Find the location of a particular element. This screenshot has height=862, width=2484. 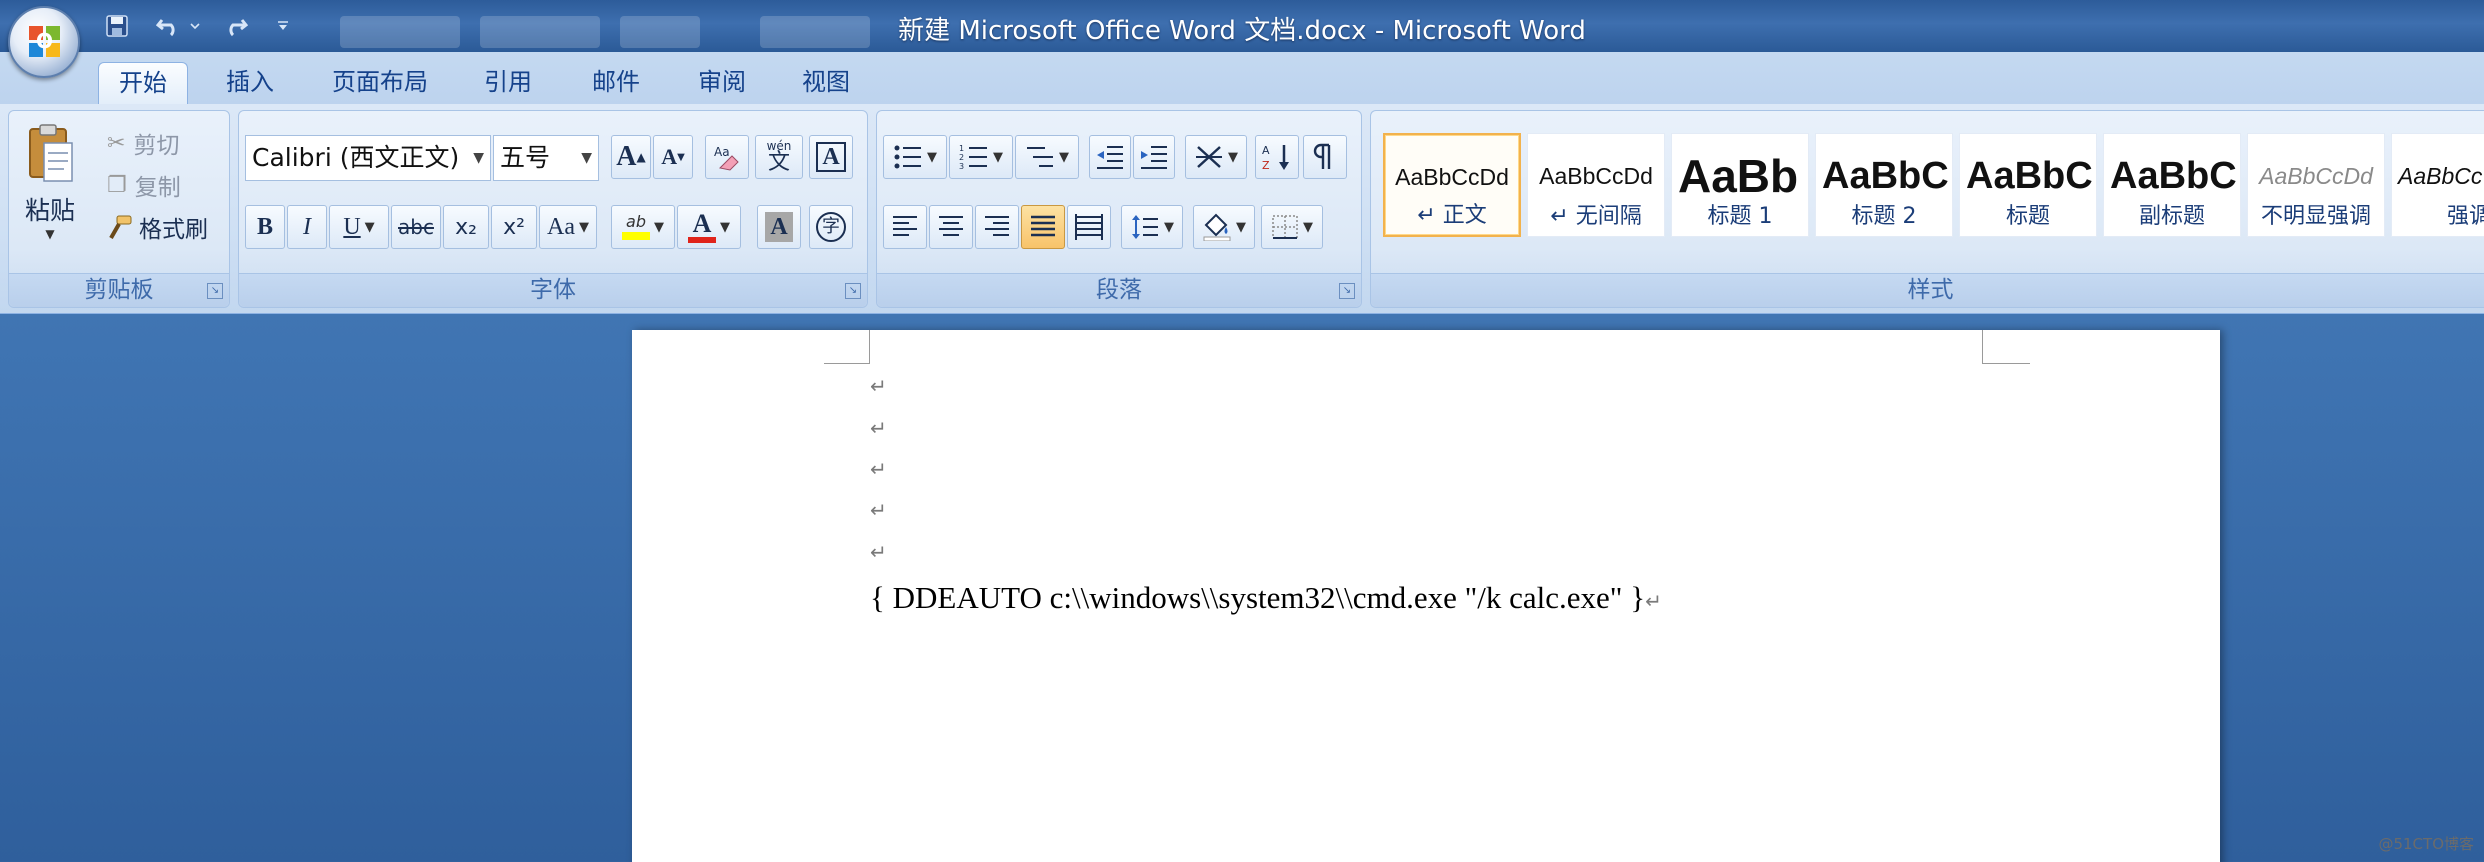

grow-font-icon: A is located at coordinates (626, 156).